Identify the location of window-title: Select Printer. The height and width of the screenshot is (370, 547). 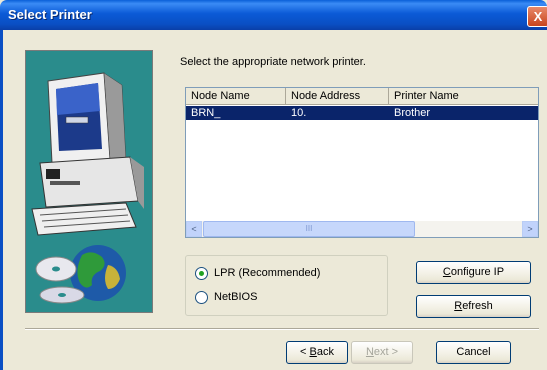
(50, 14).